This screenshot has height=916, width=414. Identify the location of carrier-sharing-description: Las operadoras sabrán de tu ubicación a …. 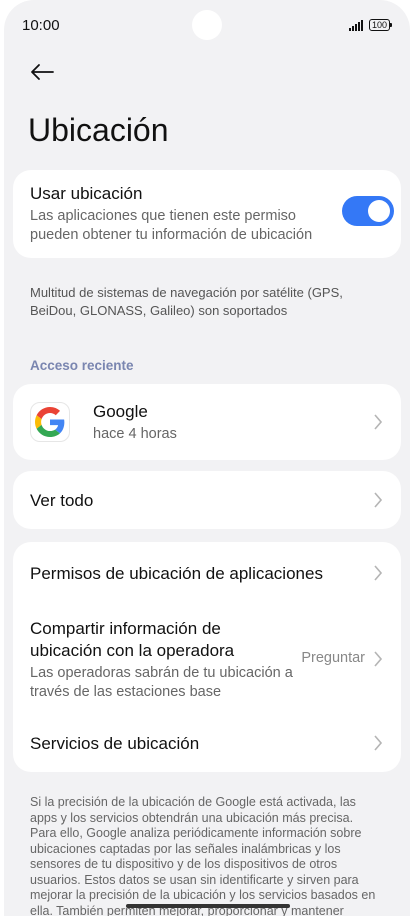
(161, 682).